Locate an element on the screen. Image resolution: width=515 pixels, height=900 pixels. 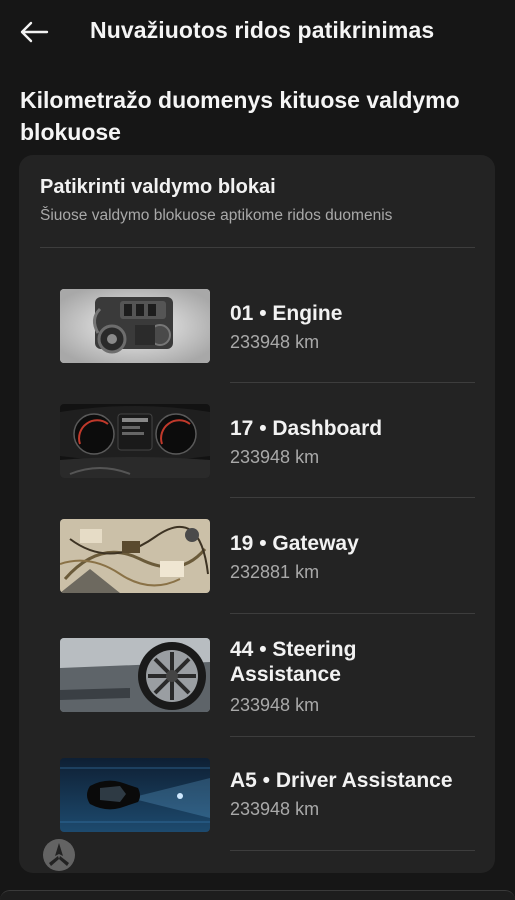
engine-image is located at coordinates (135, 326).